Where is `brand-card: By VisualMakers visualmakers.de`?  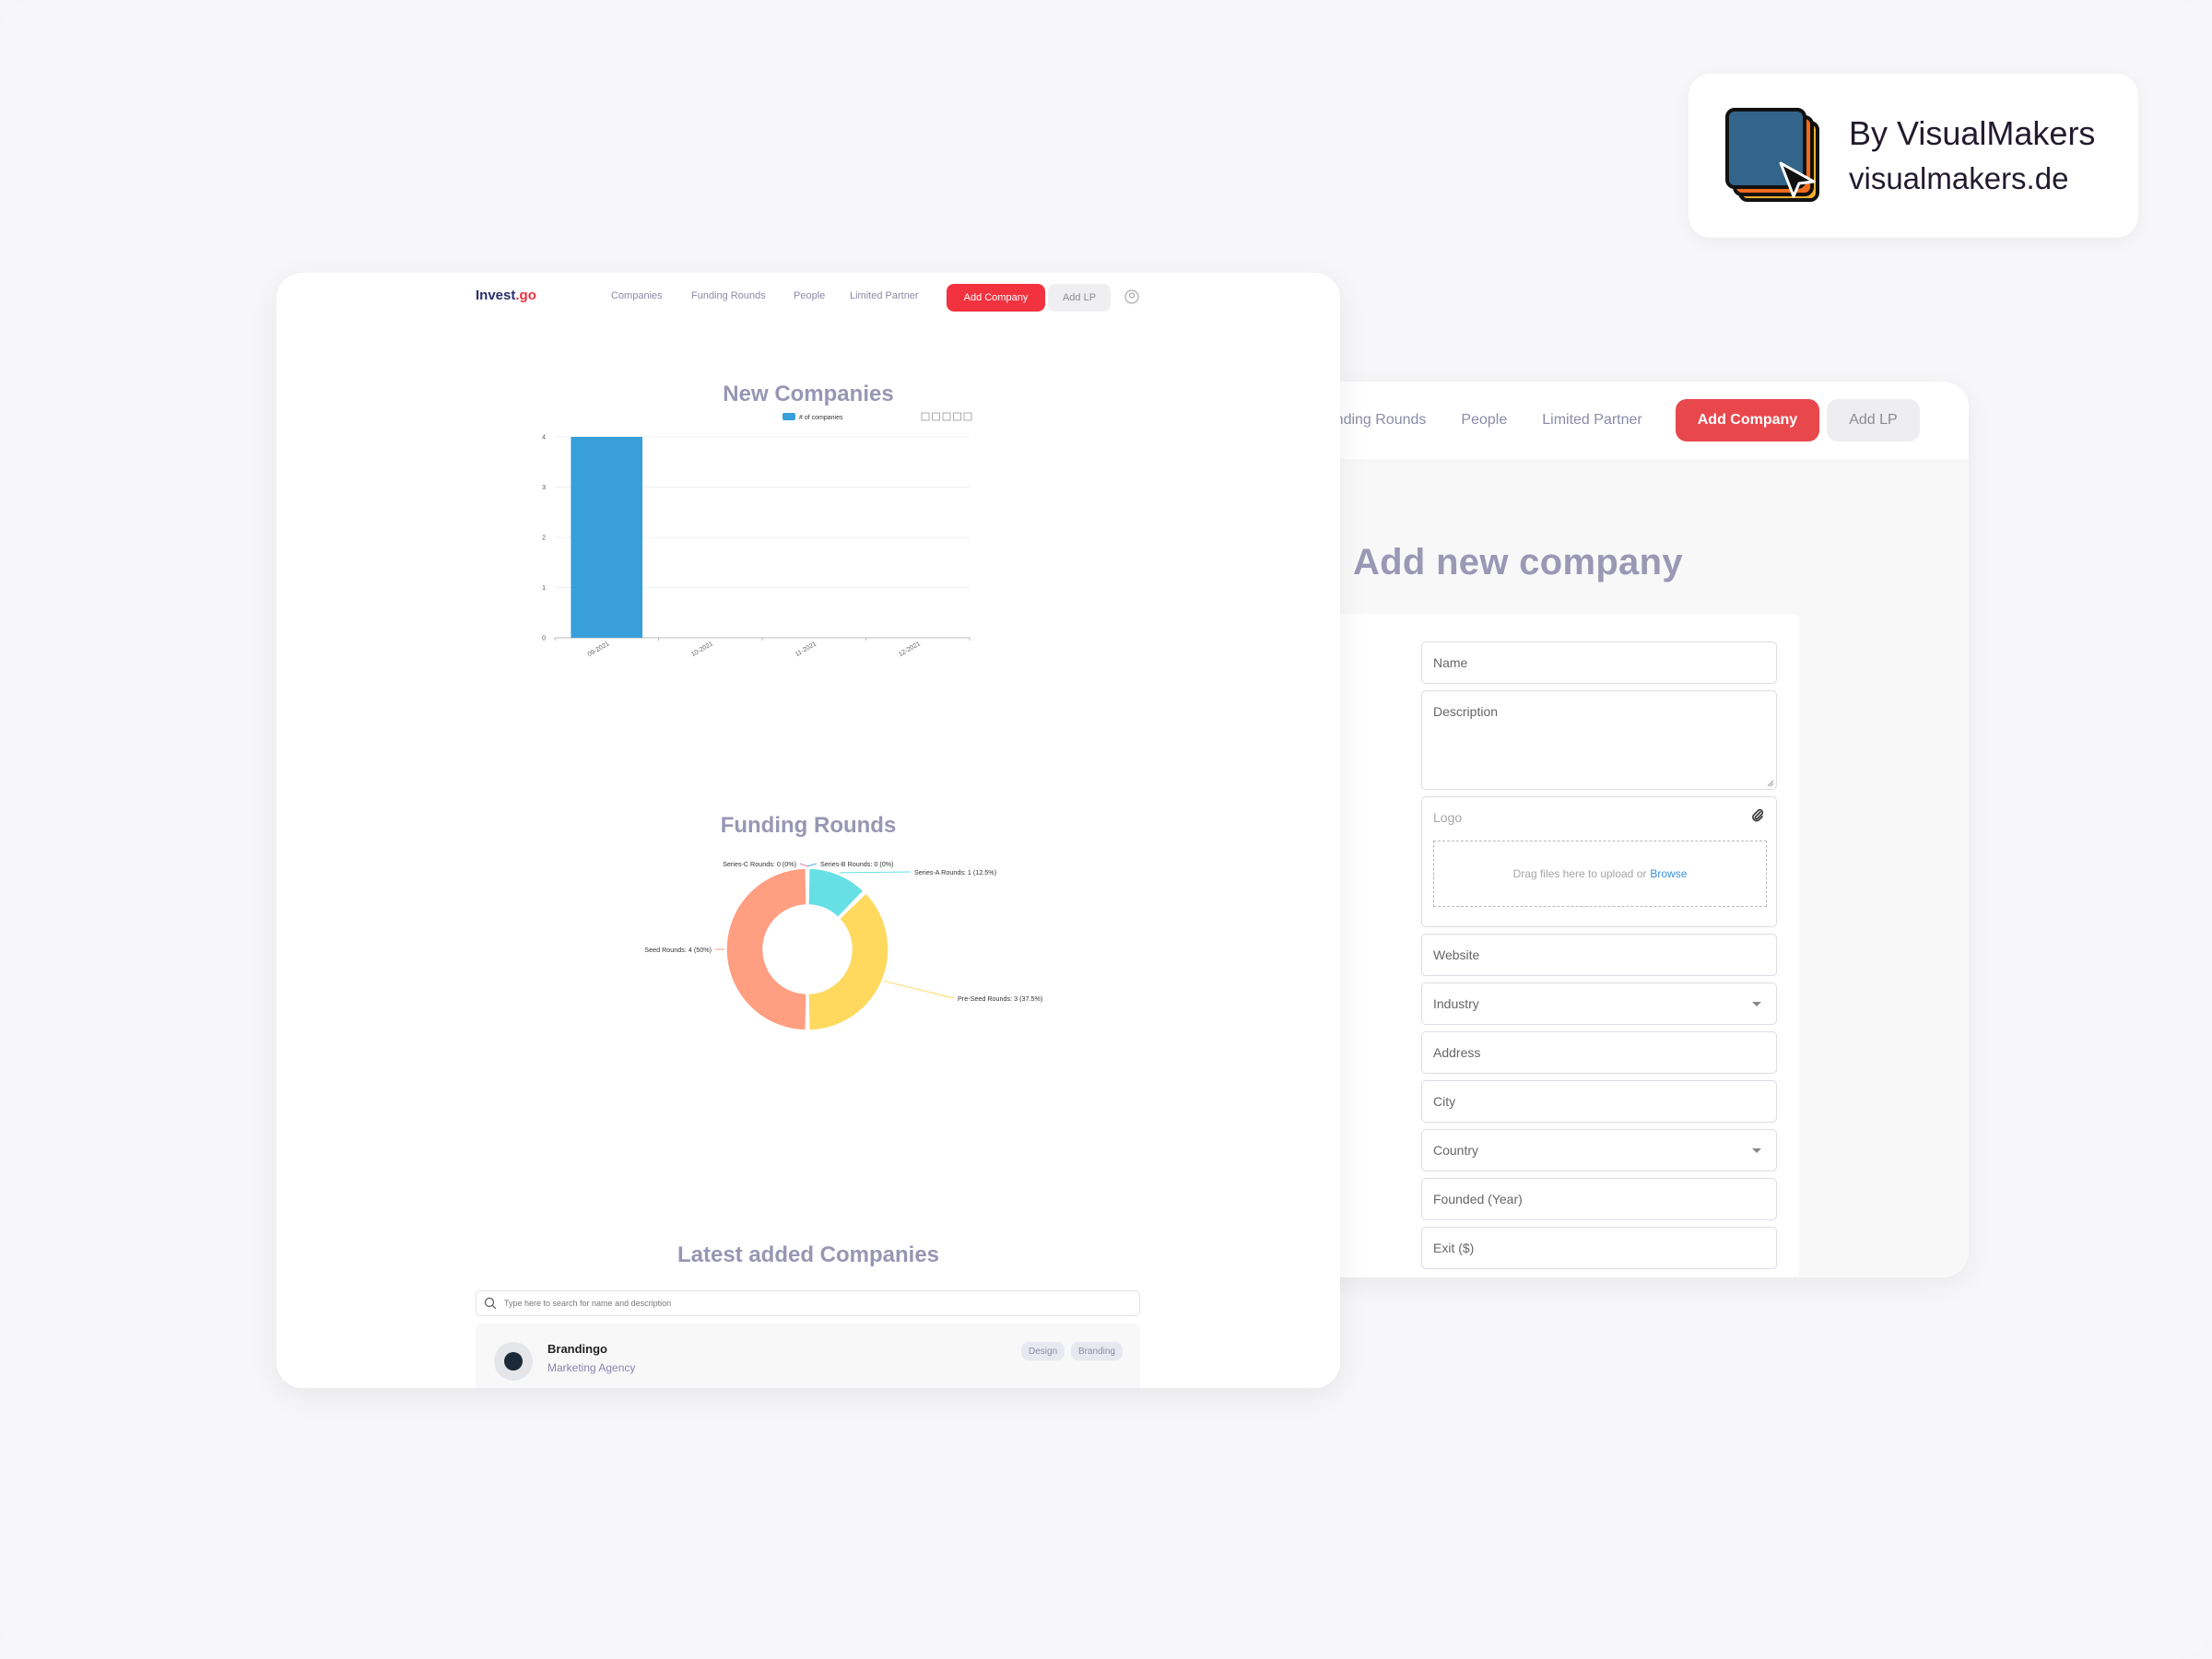
brand-card: By VisualMakers visualmakers.de is located at coordinates (1913, 156).